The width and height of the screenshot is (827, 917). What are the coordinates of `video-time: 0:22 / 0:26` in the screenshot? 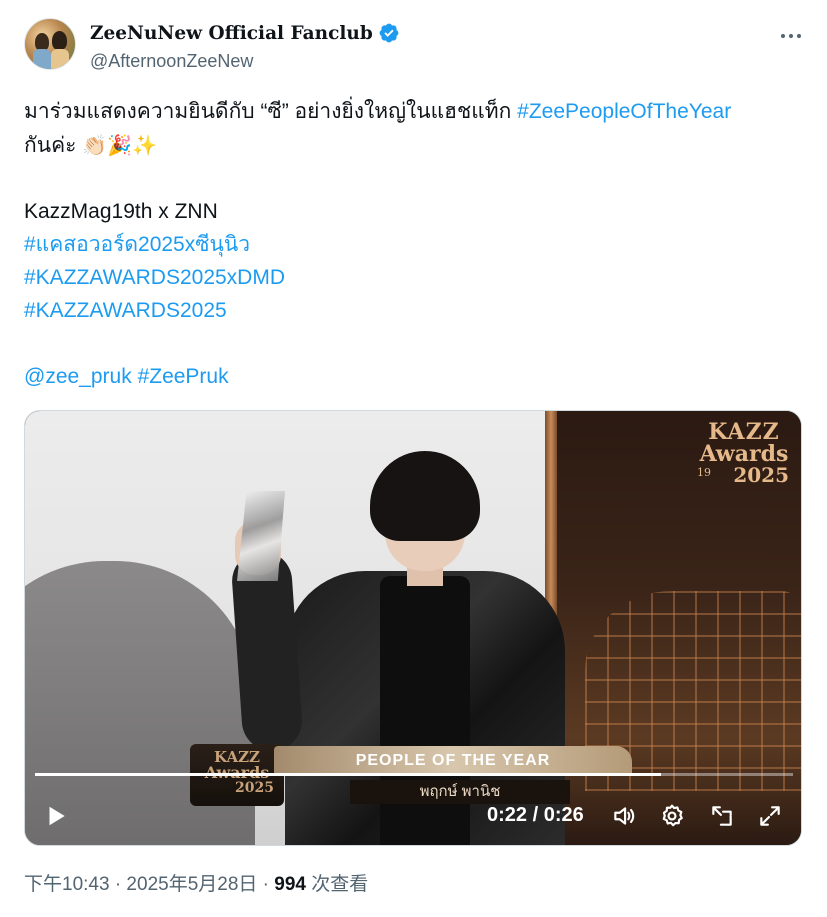 It's located at (535, 815).